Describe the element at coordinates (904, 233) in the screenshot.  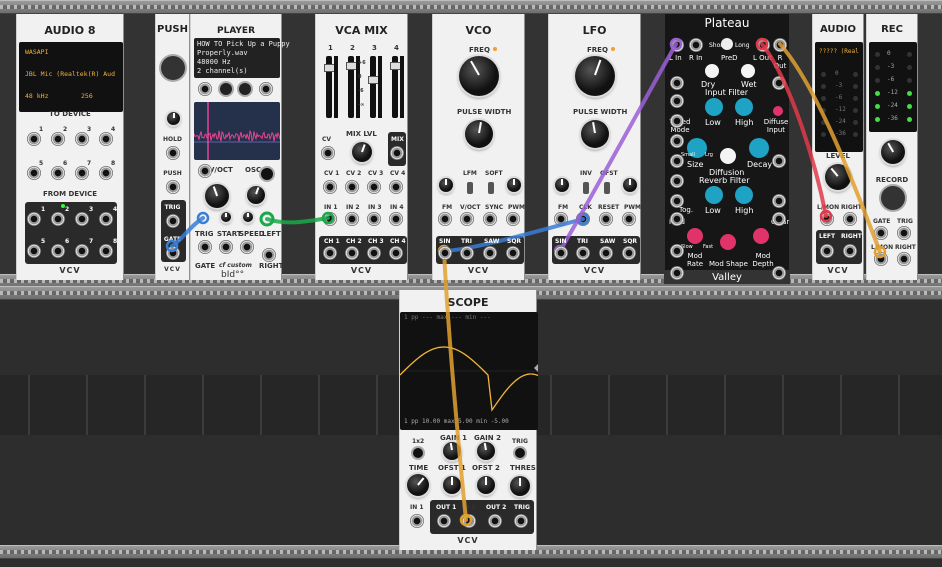
I see `trig-jack` at that location.